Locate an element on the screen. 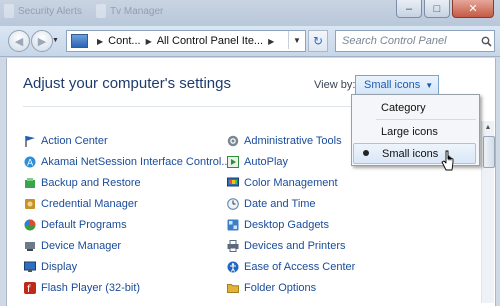 The width and height of the screenshot is (500, 306). scrollbar-thumb is located at coordinates (489, 152).